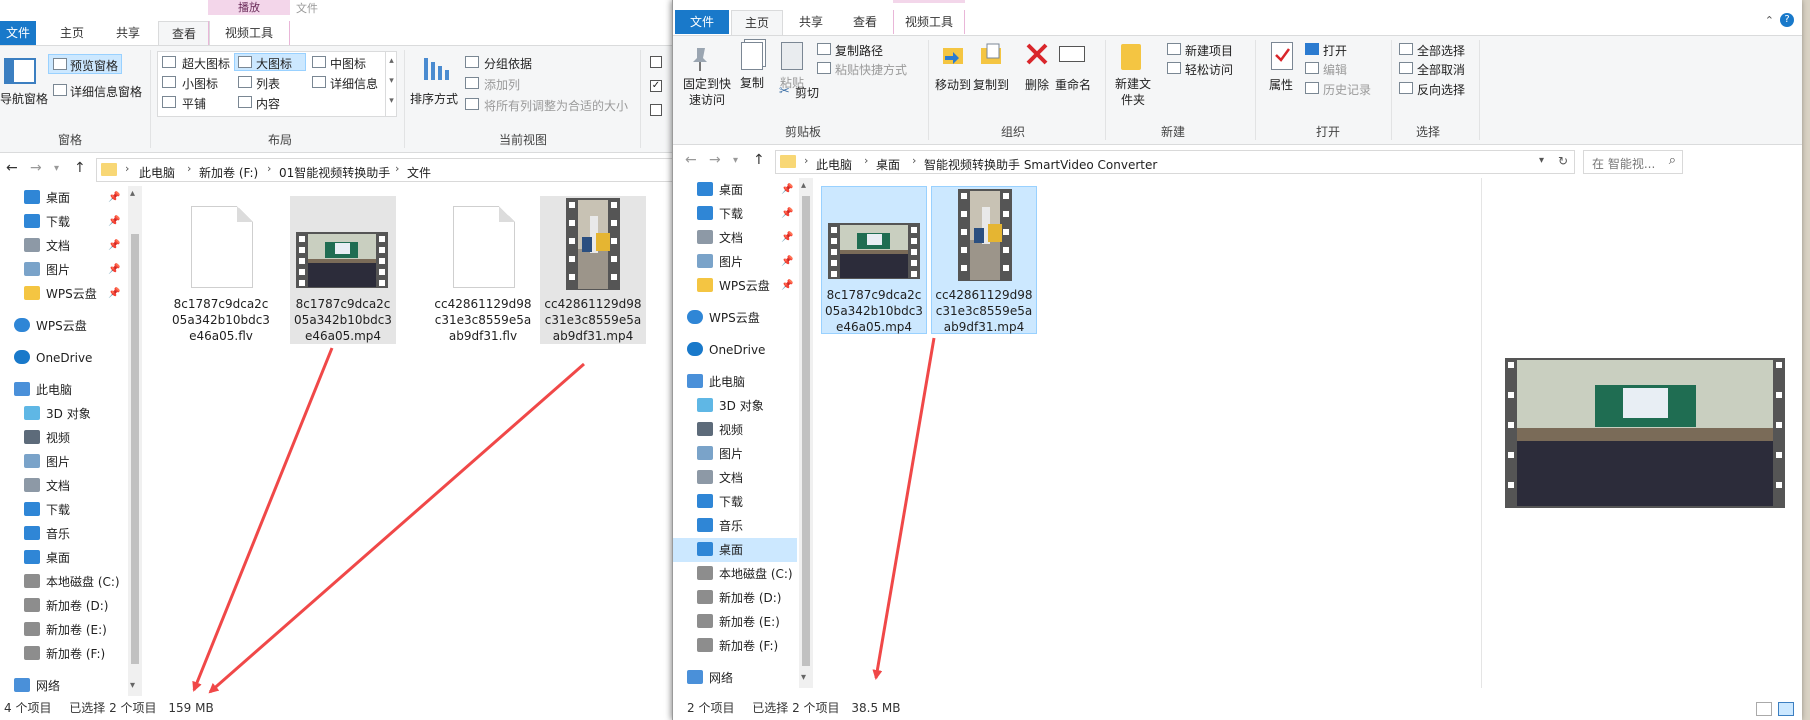 Image resolution: width=1810 pixels, height=720 pixels. I want to click on new-item-button: 新建项目, so click(1209, 50).